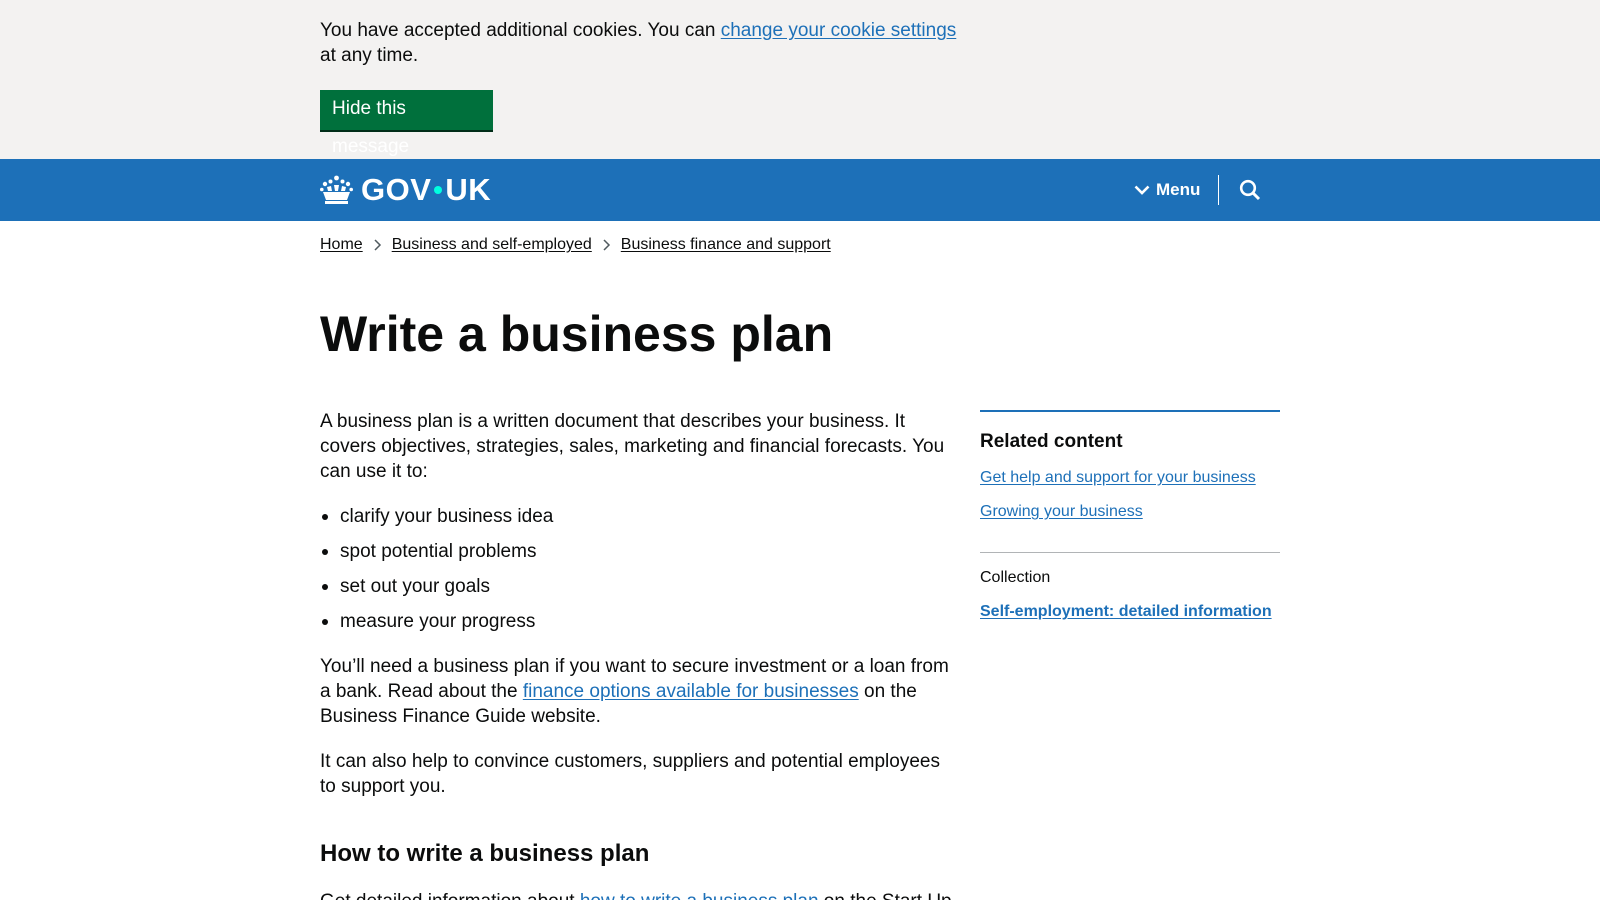 The height and width of the screenshot is (900, 1600). I want to click on search-icon, so click(1250, 190).